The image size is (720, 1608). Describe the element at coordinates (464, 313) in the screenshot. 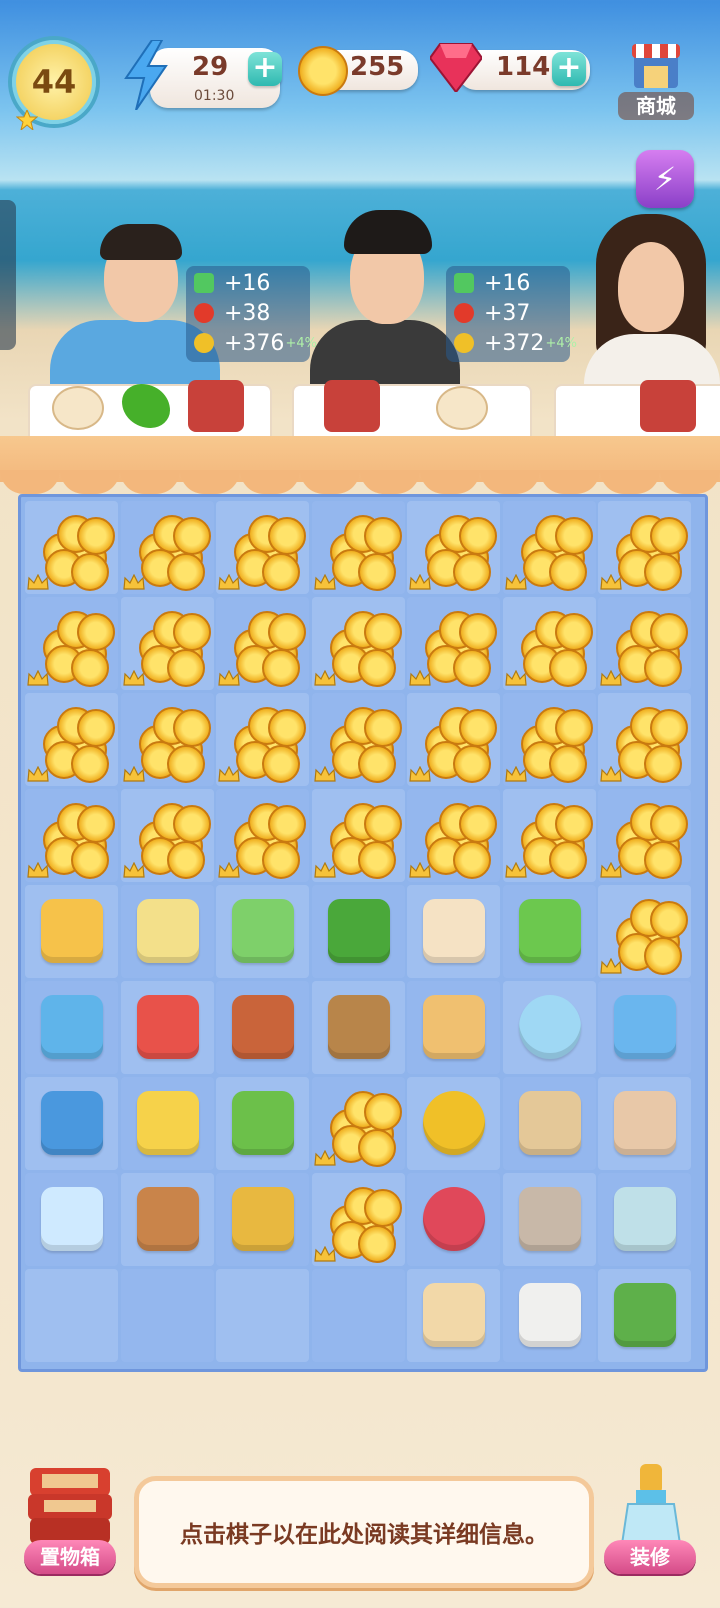

I see `lantern-icon` at that location.